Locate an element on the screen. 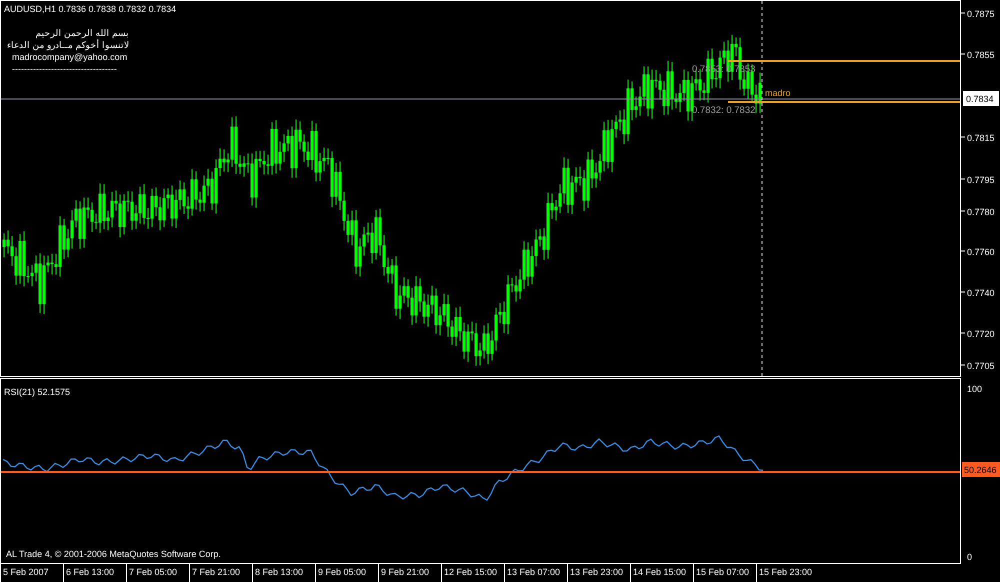 The width and height of the screenshot is (1000, 582). level-tag: 50.2646 is located at coordinates (981, 469).